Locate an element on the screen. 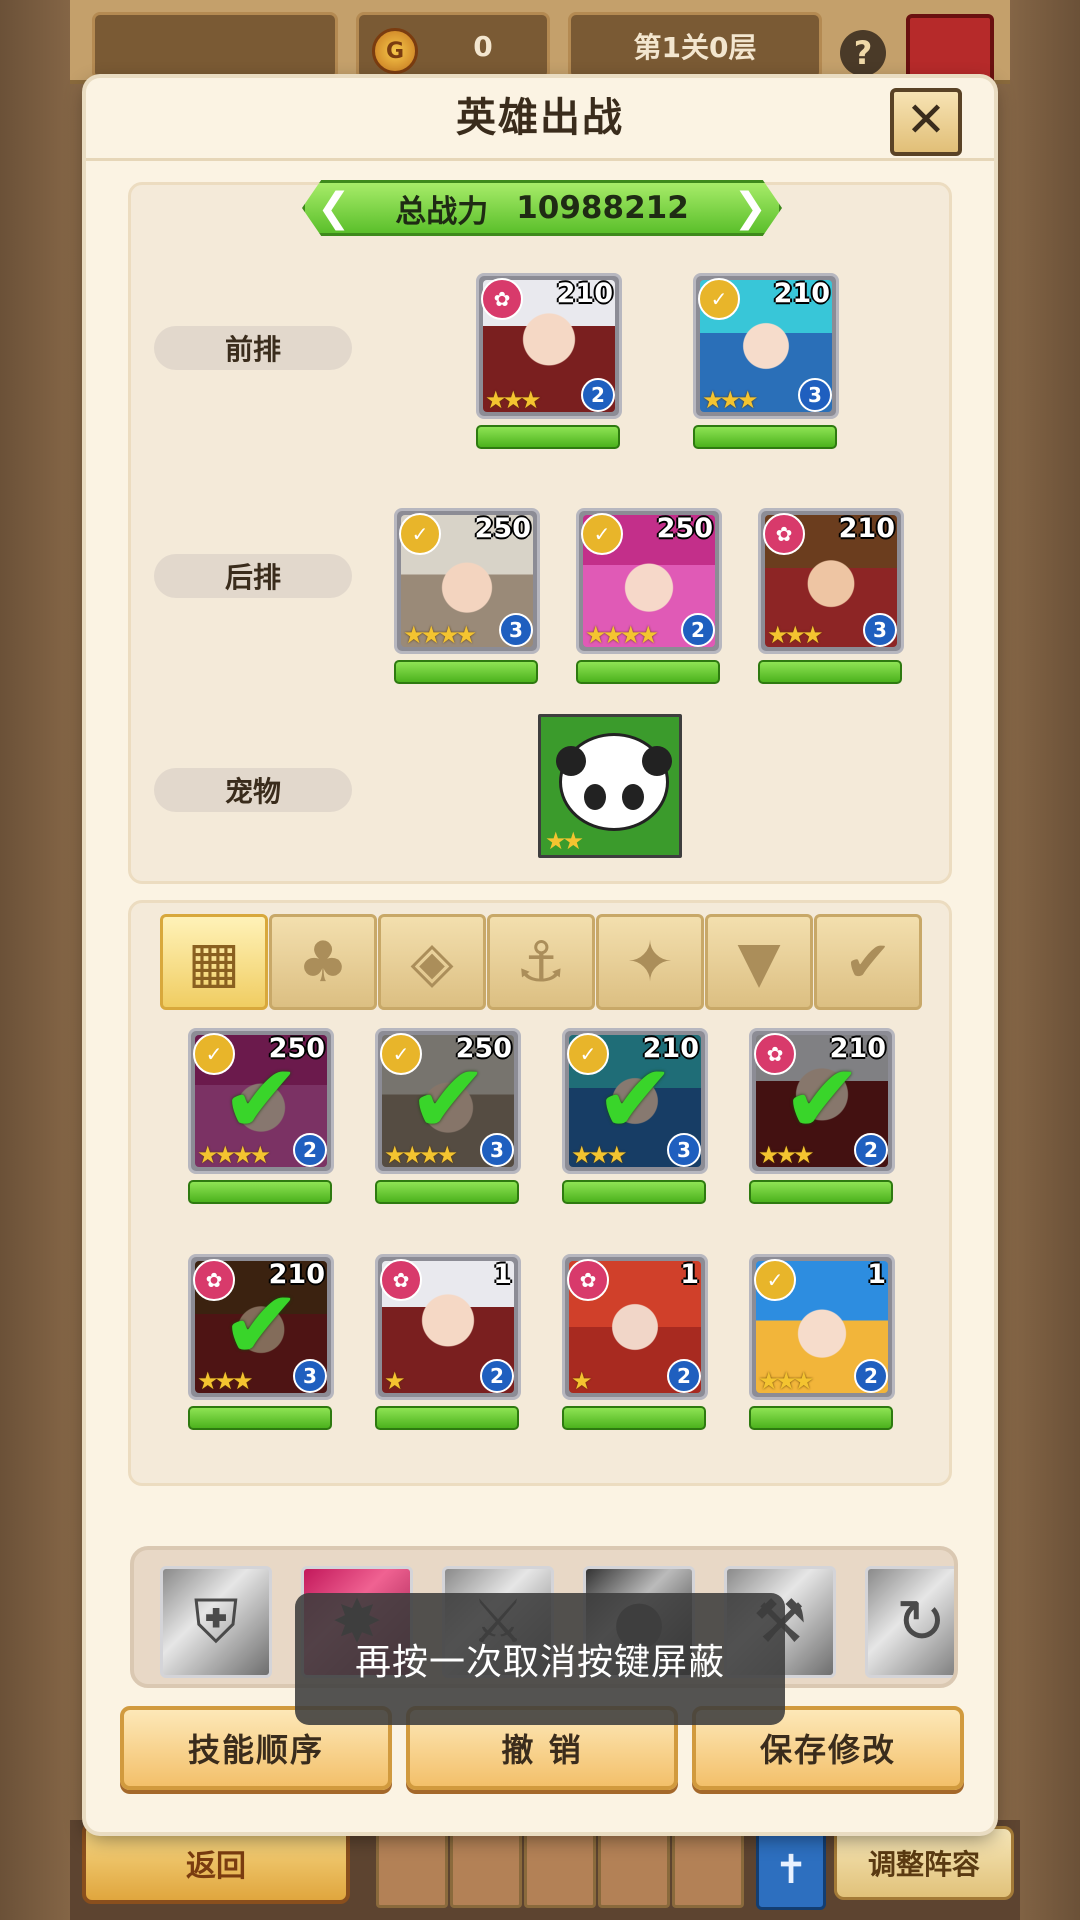 The height and width of the screenshot is (1920, 1080). help-button: ? is located at coordinates (863, 53).